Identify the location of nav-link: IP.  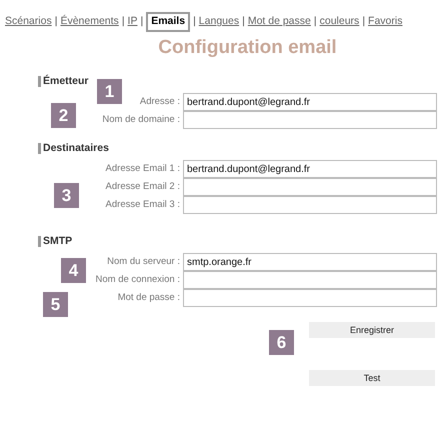
(133, 22).